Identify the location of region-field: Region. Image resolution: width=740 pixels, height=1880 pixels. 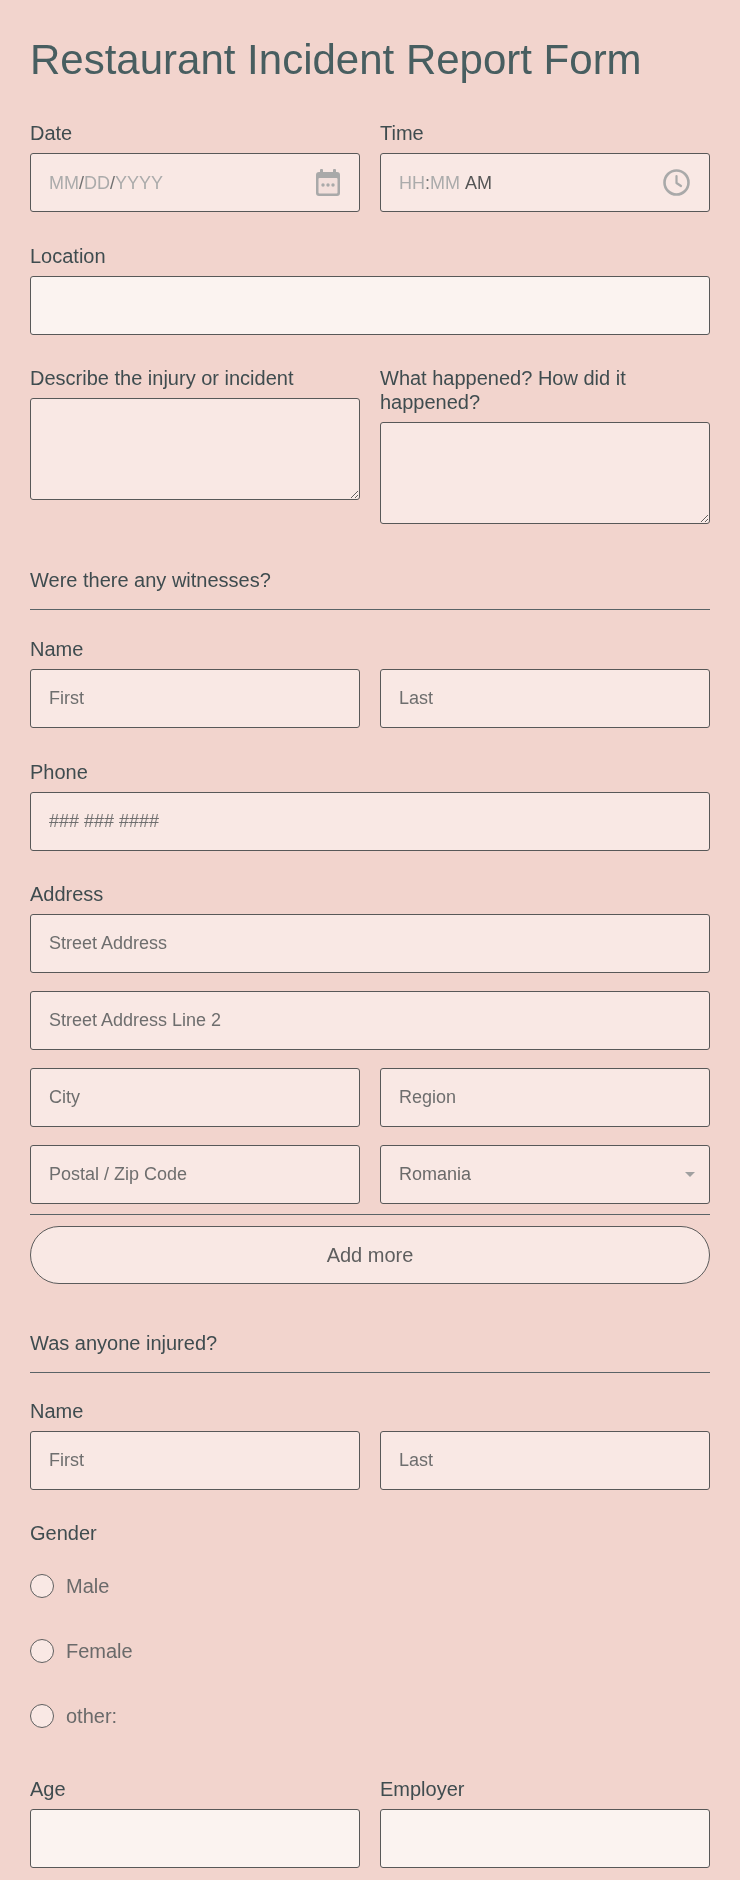
(545, 1097).